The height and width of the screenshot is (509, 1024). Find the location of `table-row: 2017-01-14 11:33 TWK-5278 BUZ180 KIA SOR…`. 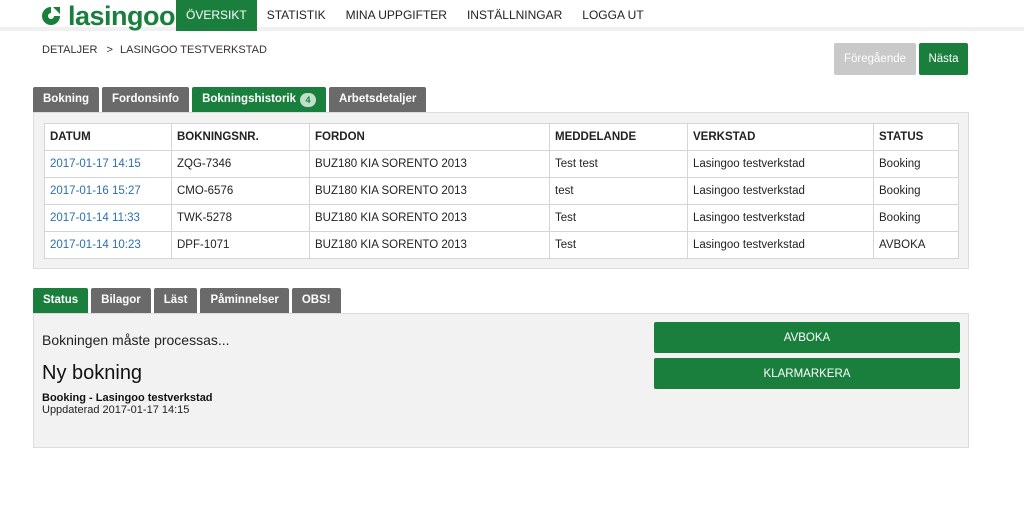

table-row: 2017-01-14 11:33 TWK-5278 BUZ180 KIA SOR… is located at coordinates (501, 218).